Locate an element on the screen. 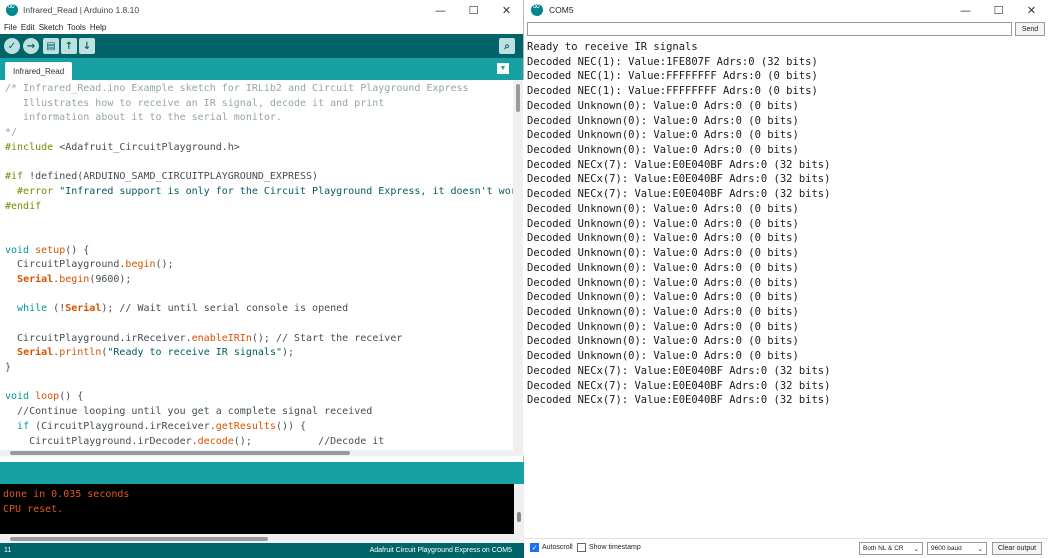 The width and height of the screenshot is (1048, 558). editor-horizontal-scrollbar is located at coordinates (262, 453).